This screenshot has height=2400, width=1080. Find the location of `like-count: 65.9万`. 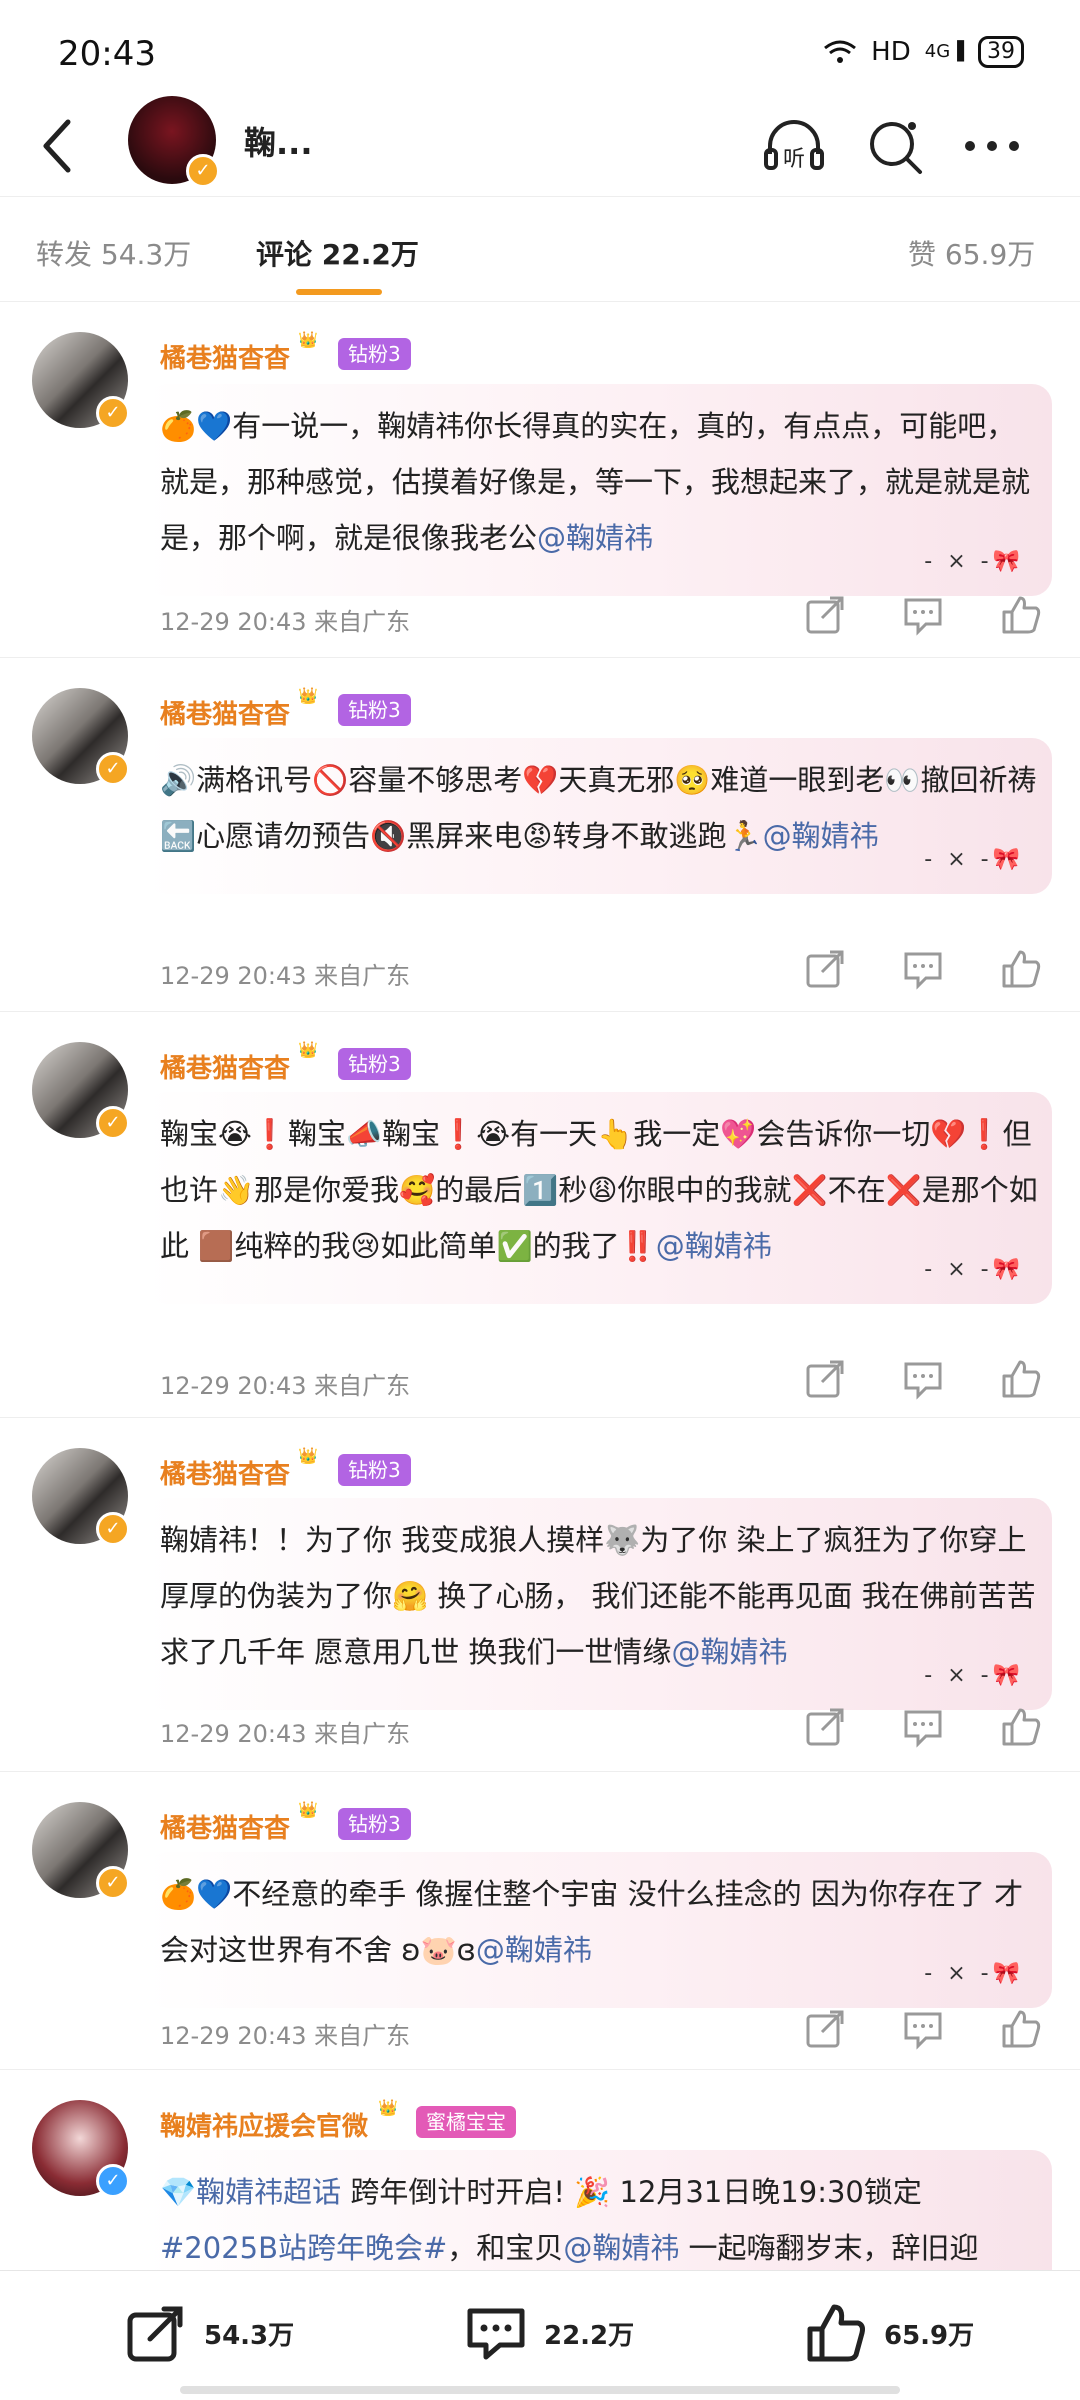

like-count: 65.9万 is located at coordinates (929, 2335).